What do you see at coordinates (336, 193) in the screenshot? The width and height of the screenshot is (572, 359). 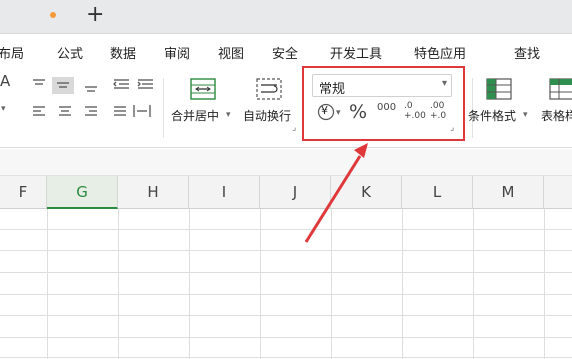 I see `annotation-arrow-icon` at bounding box center [336, 193].